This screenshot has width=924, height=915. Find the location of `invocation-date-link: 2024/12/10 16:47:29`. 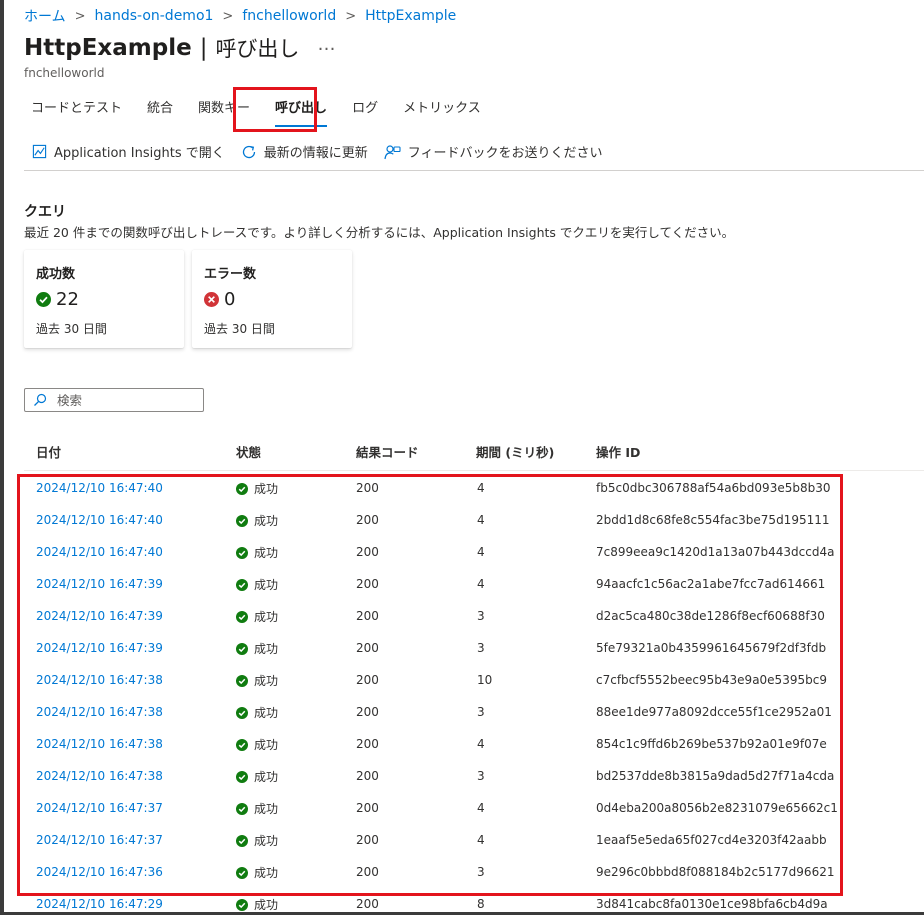

invocation-date-link: 2024/12/10 16:47:29 is located at coordinates (99, 904).